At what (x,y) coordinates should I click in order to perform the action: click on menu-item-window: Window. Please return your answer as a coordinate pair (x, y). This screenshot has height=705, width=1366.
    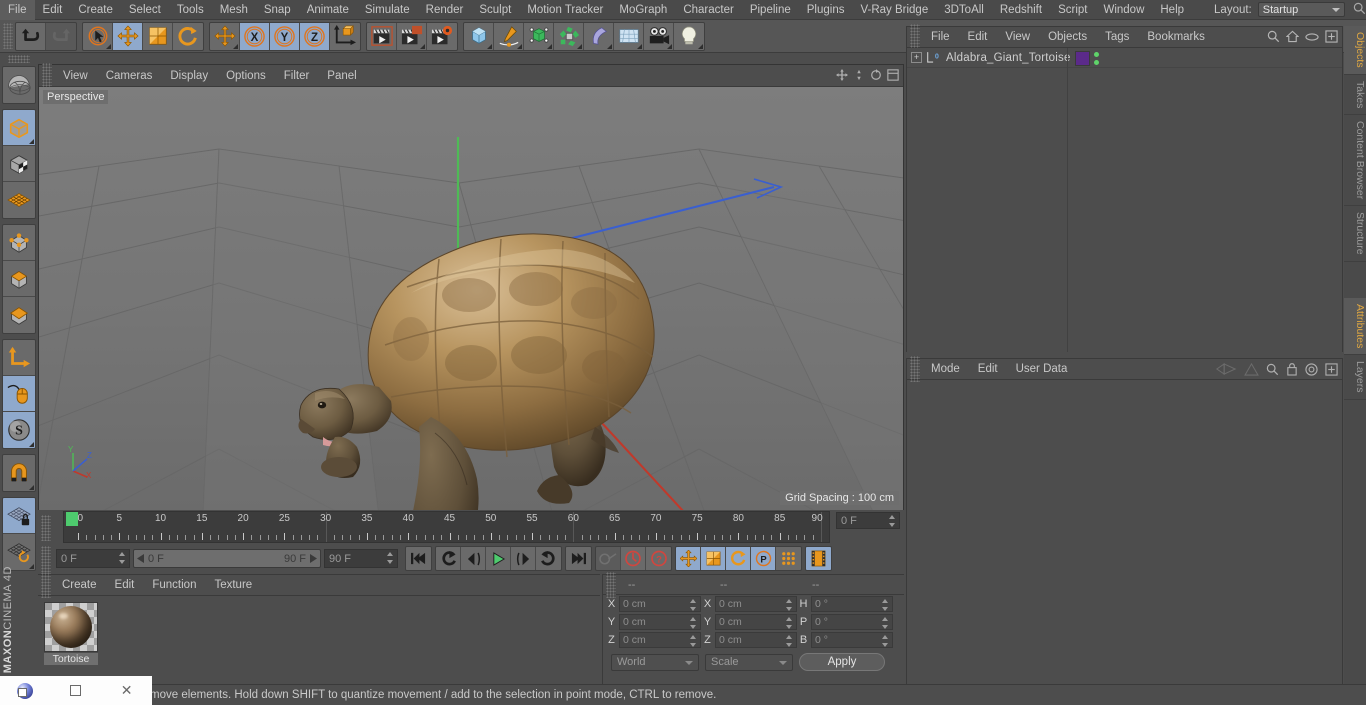
    Looking at the image, I should click on (1123, 10).